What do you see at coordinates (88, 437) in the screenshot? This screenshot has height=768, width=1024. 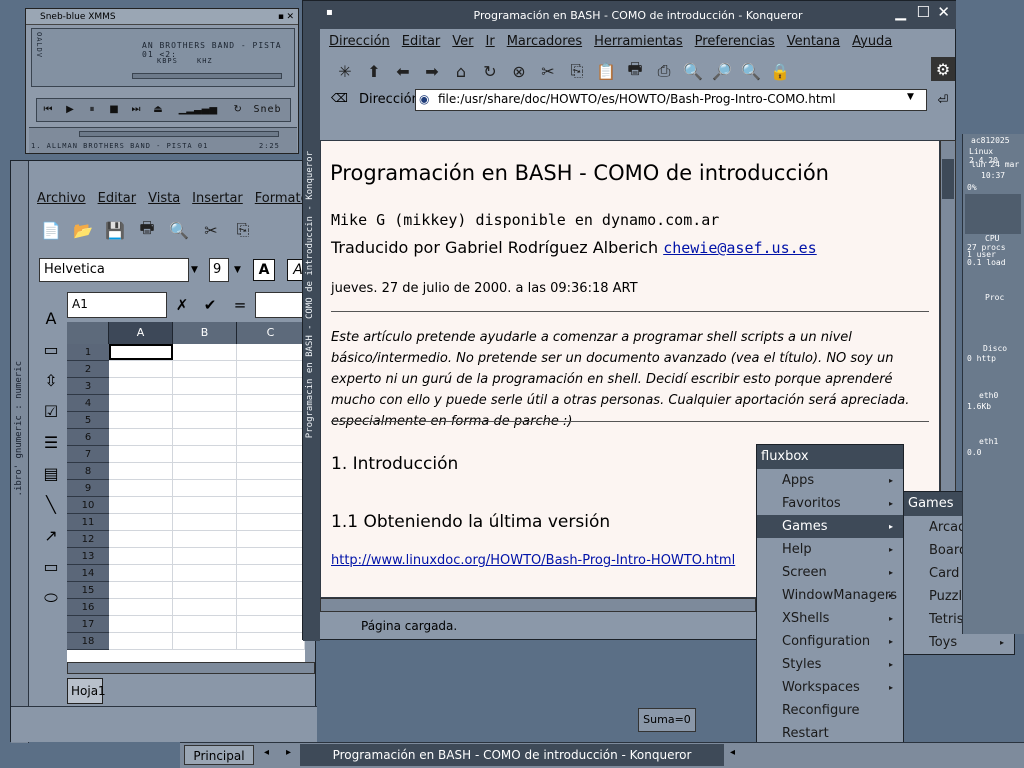 I see `row-header: 6` at bounding box center [88, 437].